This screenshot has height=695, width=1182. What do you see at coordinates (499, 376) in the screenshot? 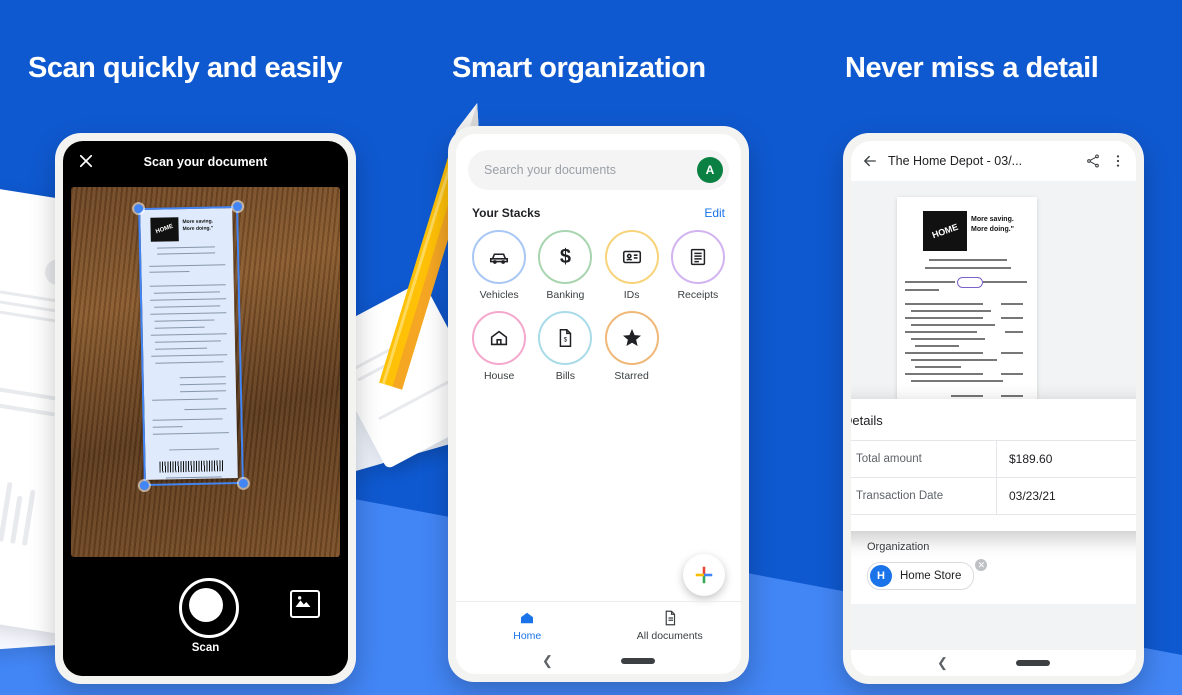
I see `stack-label: House` at bounding box center [499, 376].